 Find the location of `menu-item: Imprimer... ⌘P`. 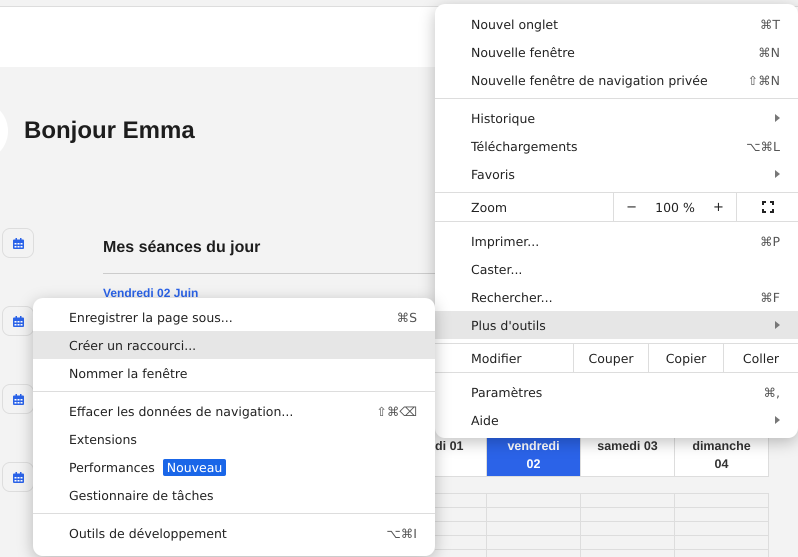

menu-item: Imprimer... ⌘P is located at coordinates (616, 241).